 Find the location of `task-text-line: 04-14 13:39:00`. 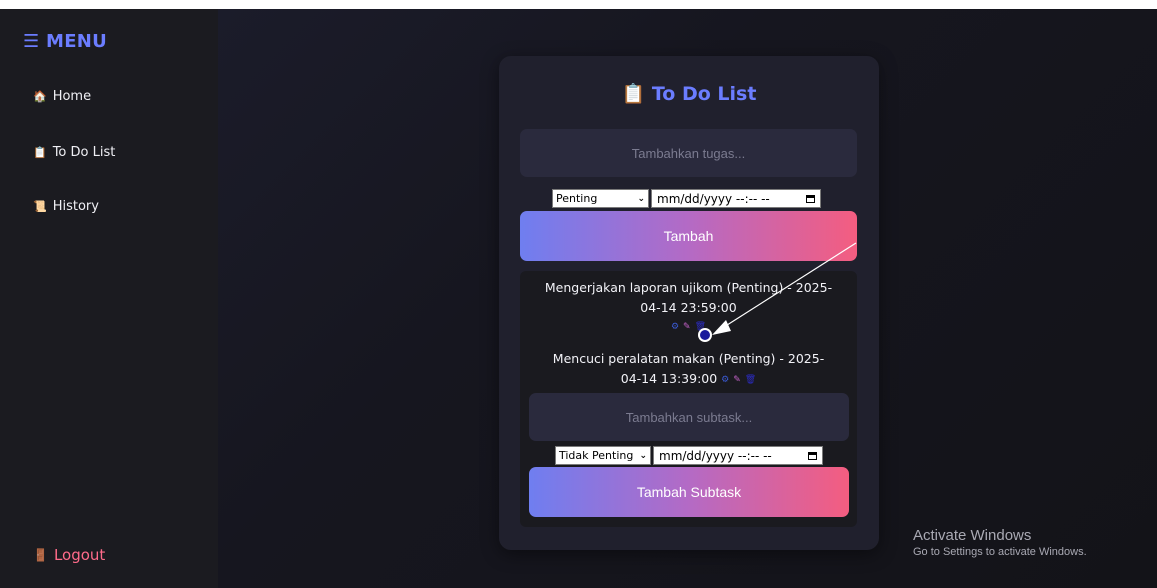

task-text-line: 04-14 13:39:00 is located at coordinates (669, 378).